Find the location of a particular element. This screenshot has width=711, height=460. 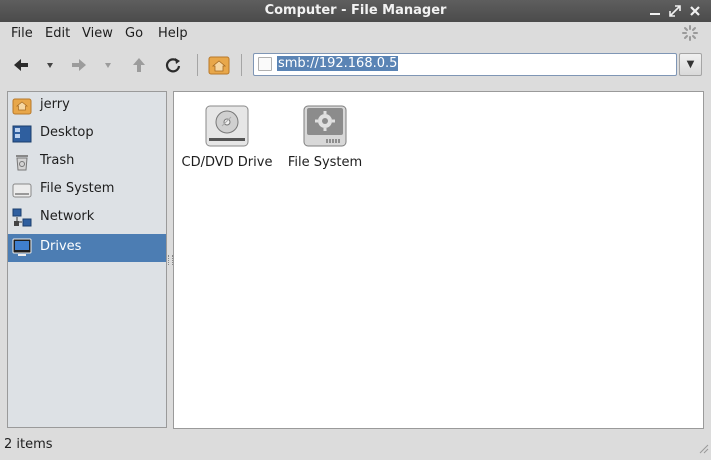

drives-icon is located at coordinates (22, 248).